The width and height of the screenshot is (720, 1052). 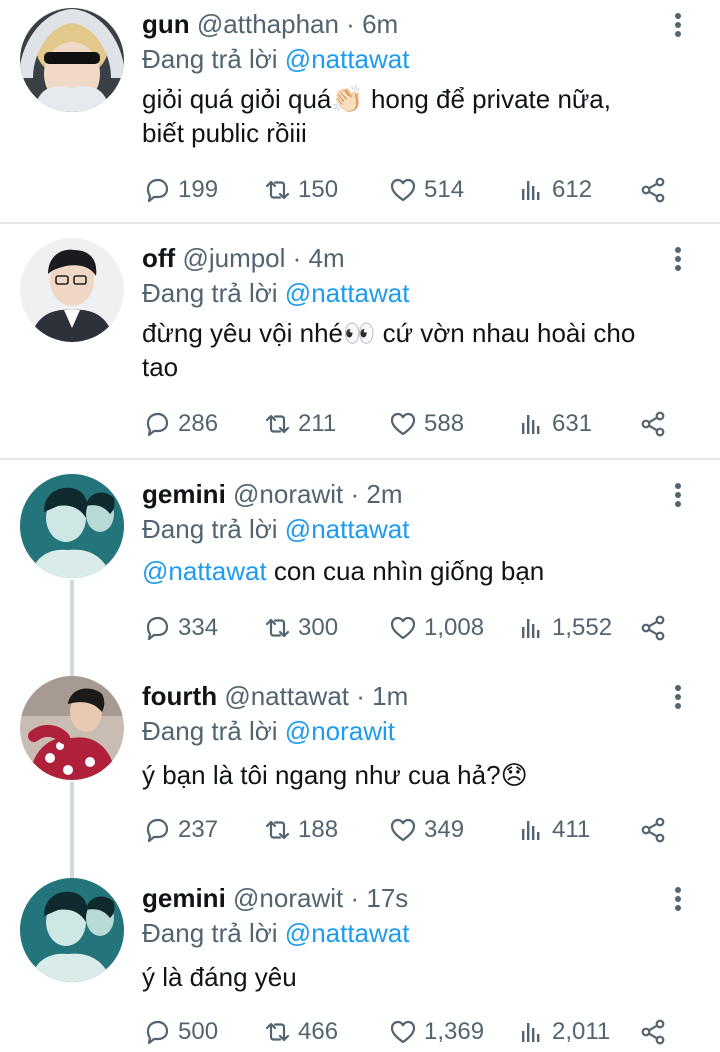 I want to click on like-button: 1,369, so click(x=436, y=1032).